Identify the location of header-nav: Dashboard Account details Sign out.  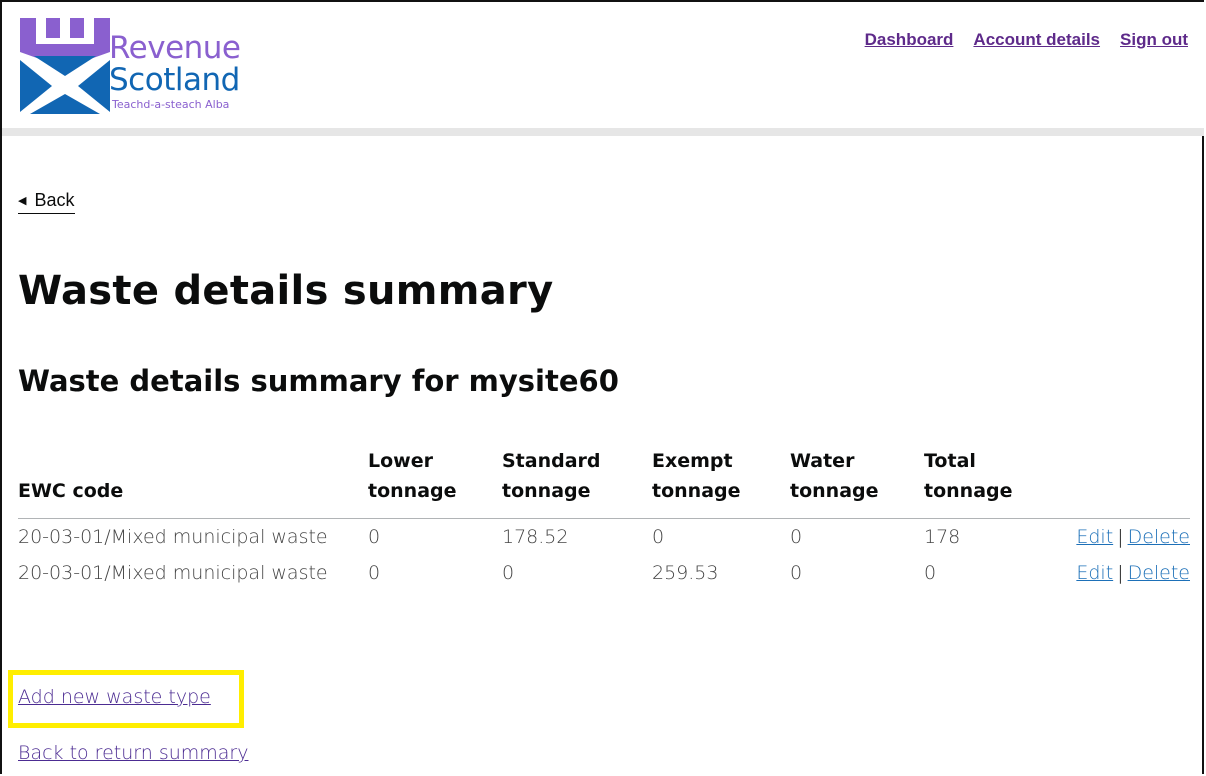
(1026, 40).